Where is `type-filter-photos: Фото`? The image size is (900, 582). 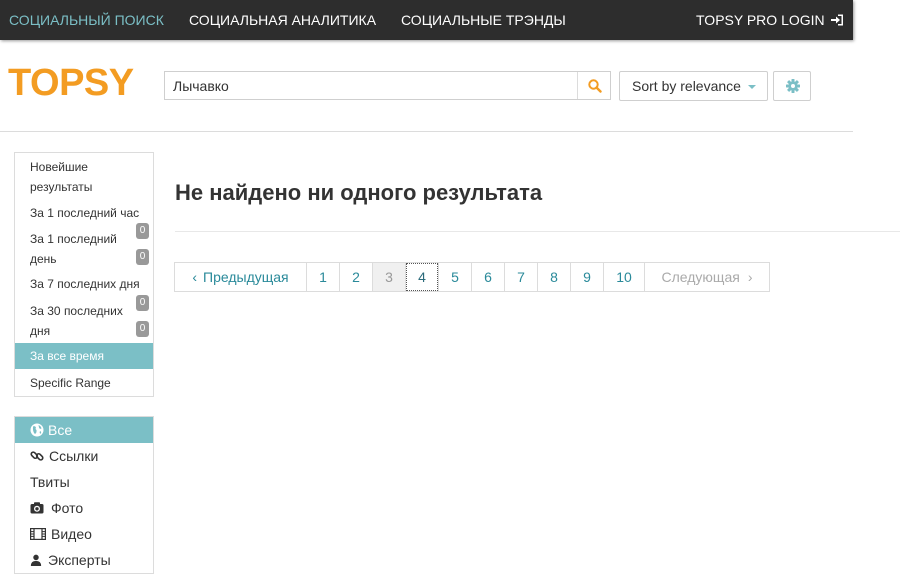
type-filter-photos: Фото is located at coordinates (84, 508).